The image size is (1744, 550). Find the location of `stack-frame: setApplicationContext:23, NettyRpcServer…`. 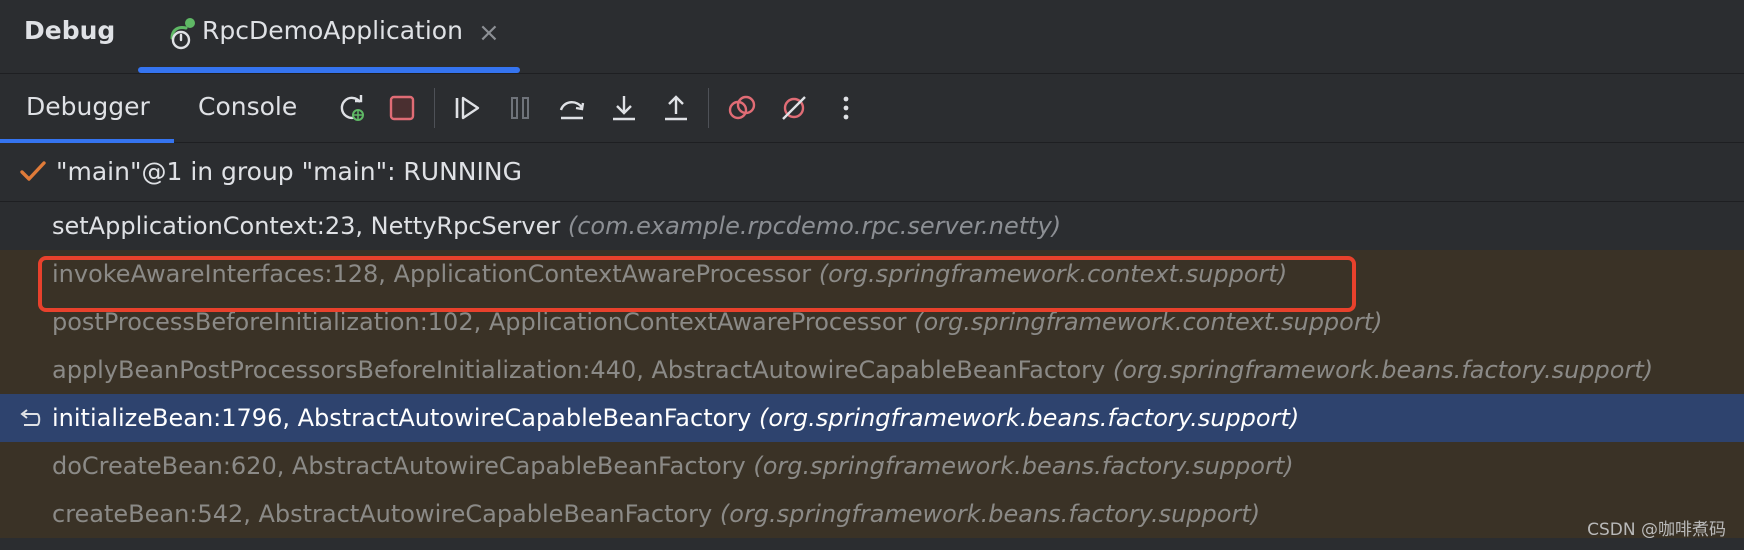

stack-frame: setApplicationContext:23, NettyRpcServer… is located at coordinates (872, 226).